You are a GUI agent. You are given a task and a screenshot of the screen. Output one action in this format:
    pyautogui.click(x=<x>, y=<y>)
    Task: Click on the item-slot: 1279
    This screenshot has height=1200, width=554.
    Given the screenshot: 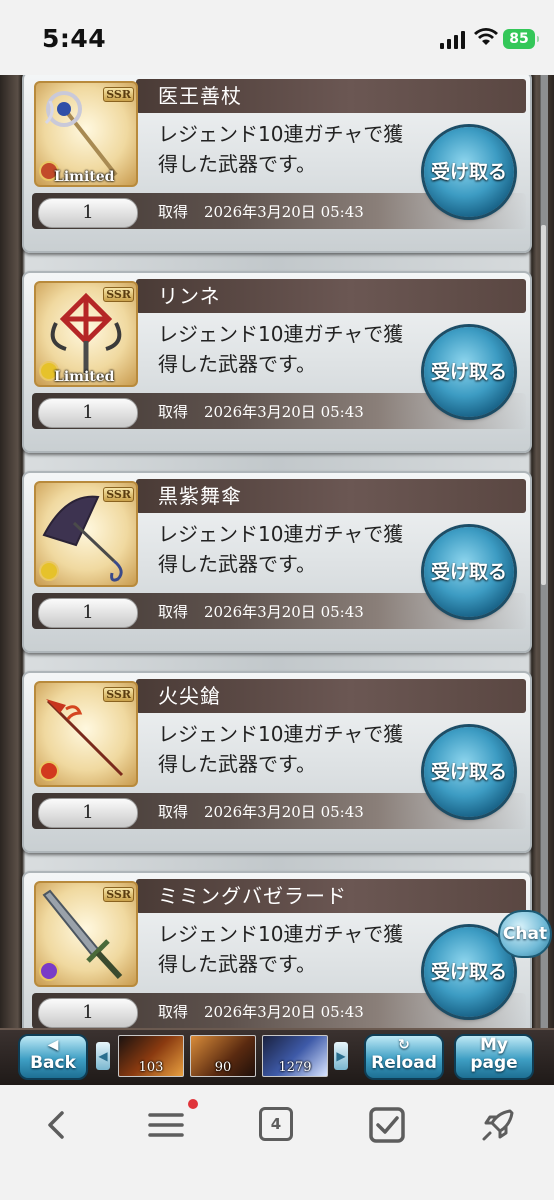 What is the action you would take?
    pyautogui.click(x=295, y=1056)
    